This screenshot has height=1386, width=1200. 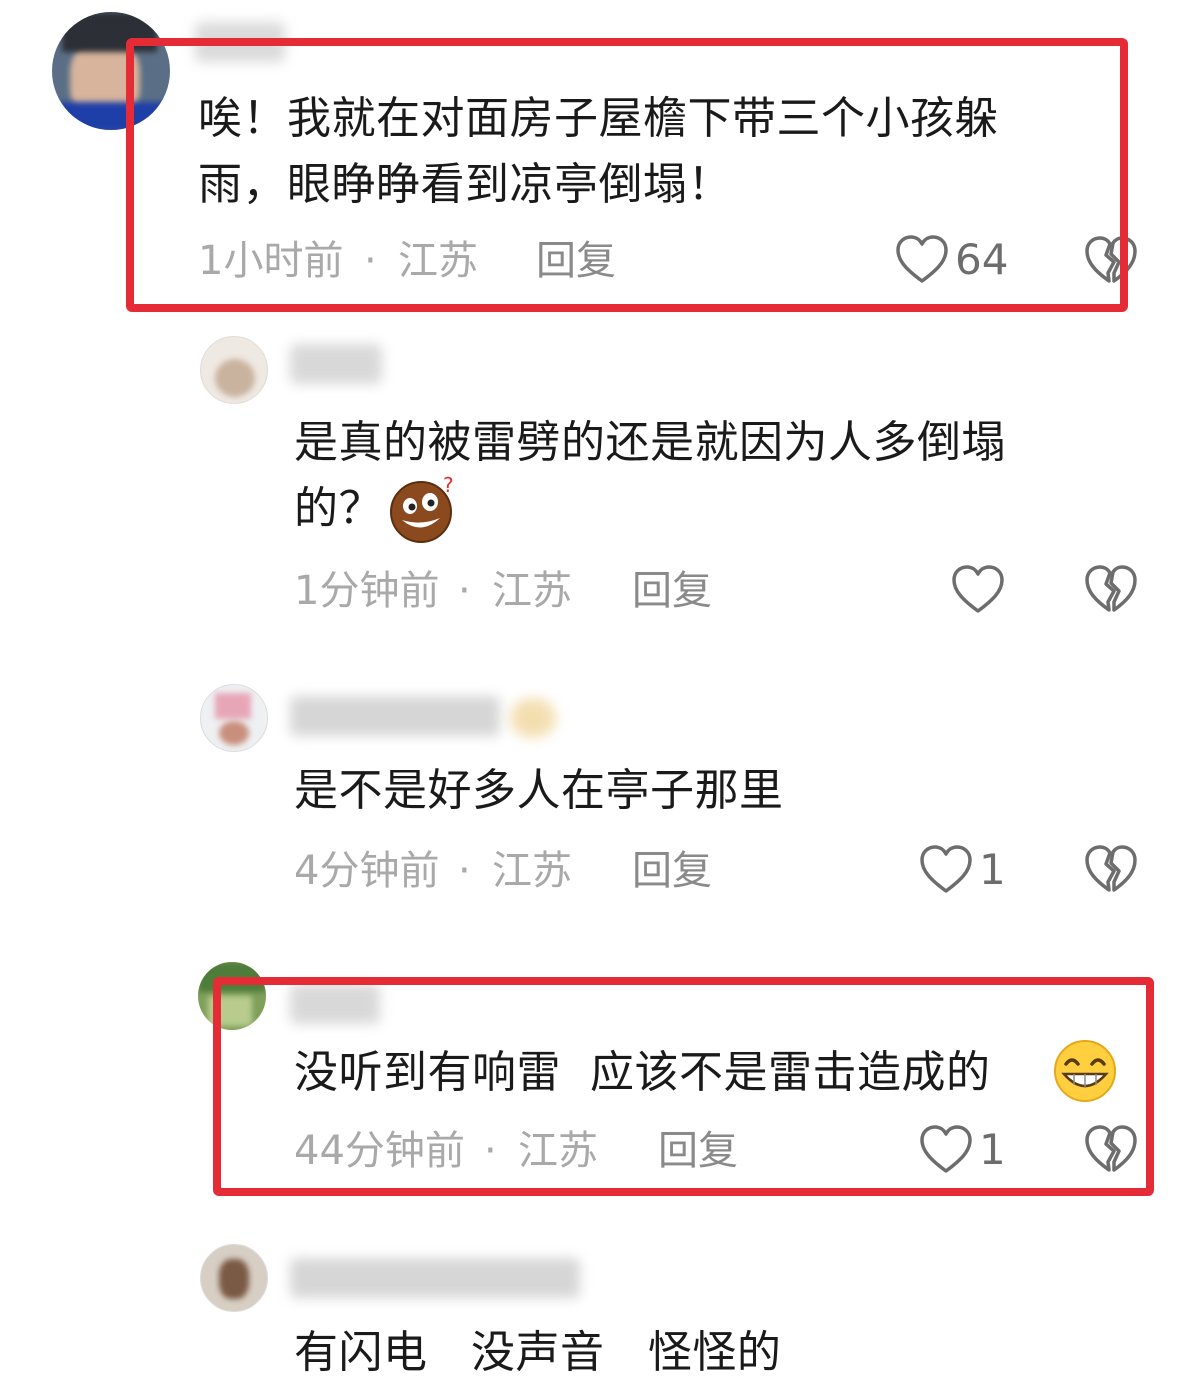 I want to click on comment-time: 1分钟前, so click(x=367, y=591).